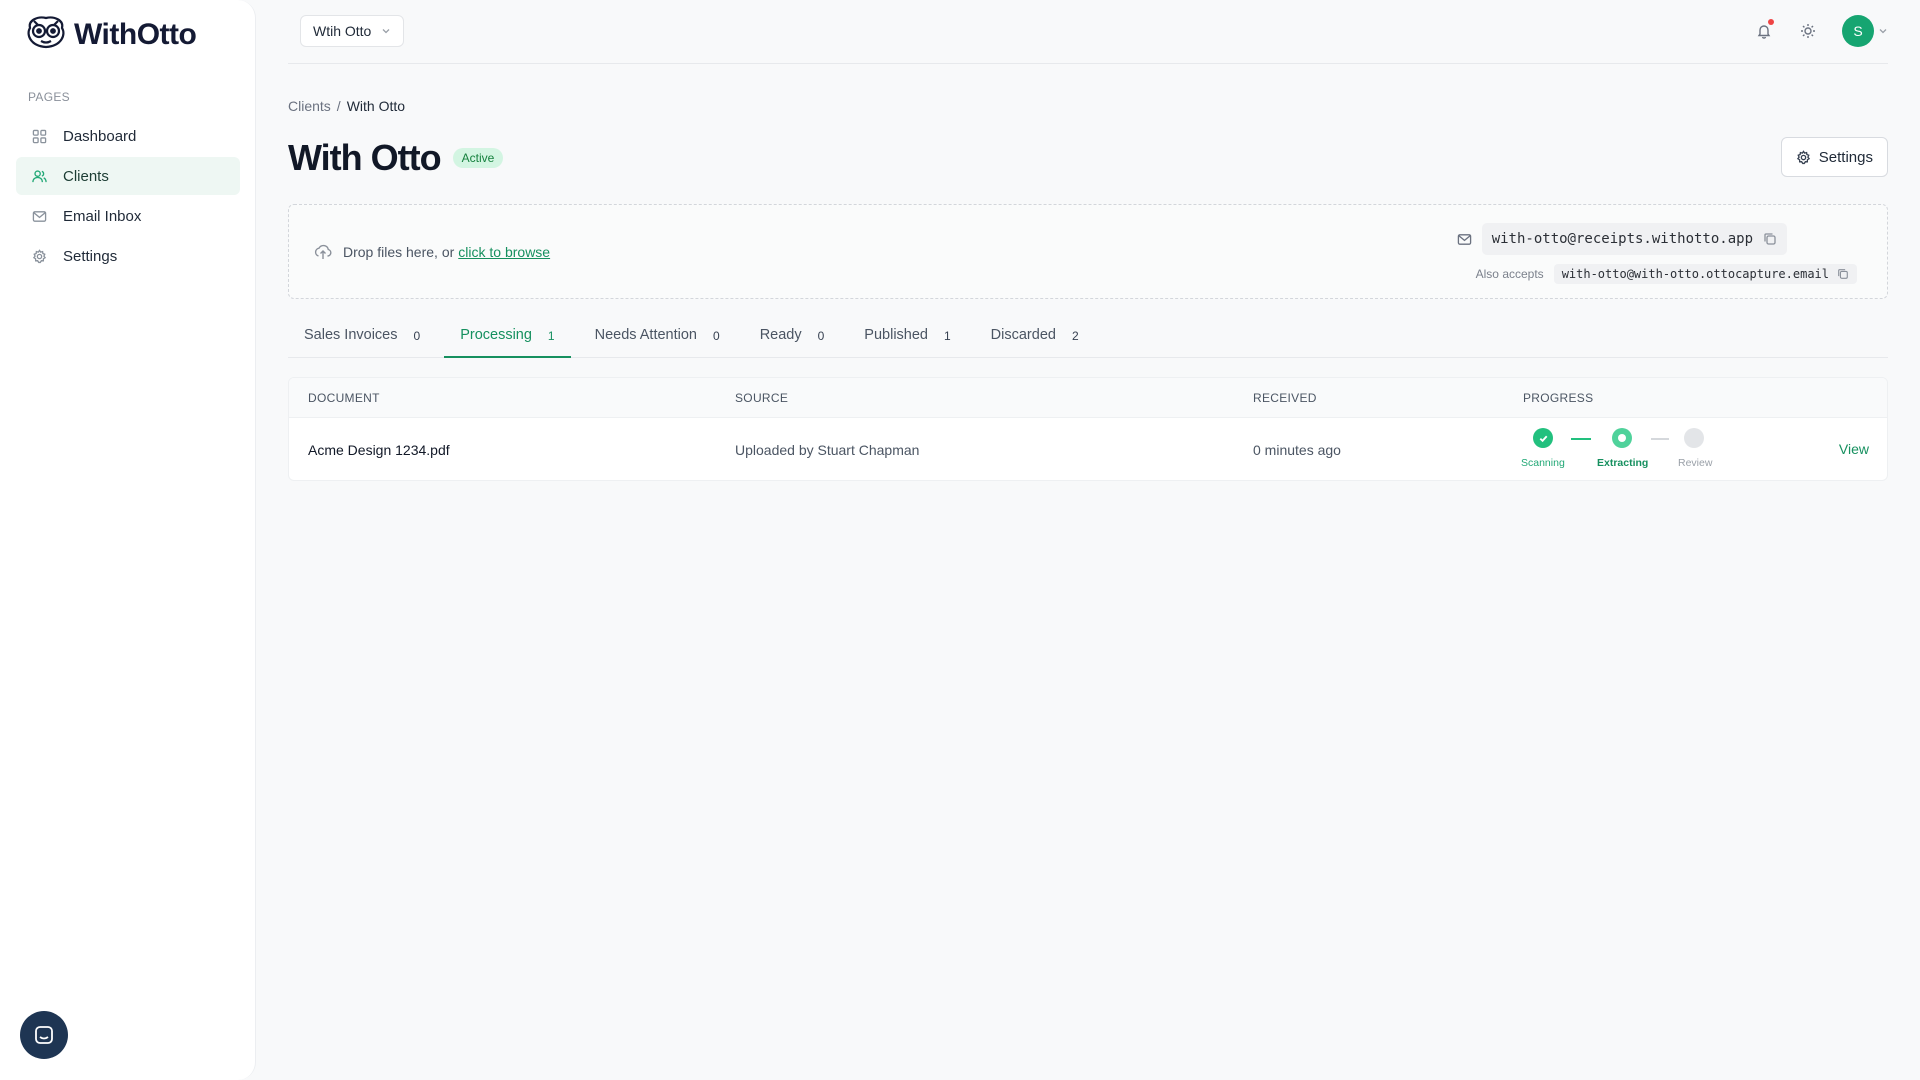  I want to click on step-current-dot, so click(1622, 438).